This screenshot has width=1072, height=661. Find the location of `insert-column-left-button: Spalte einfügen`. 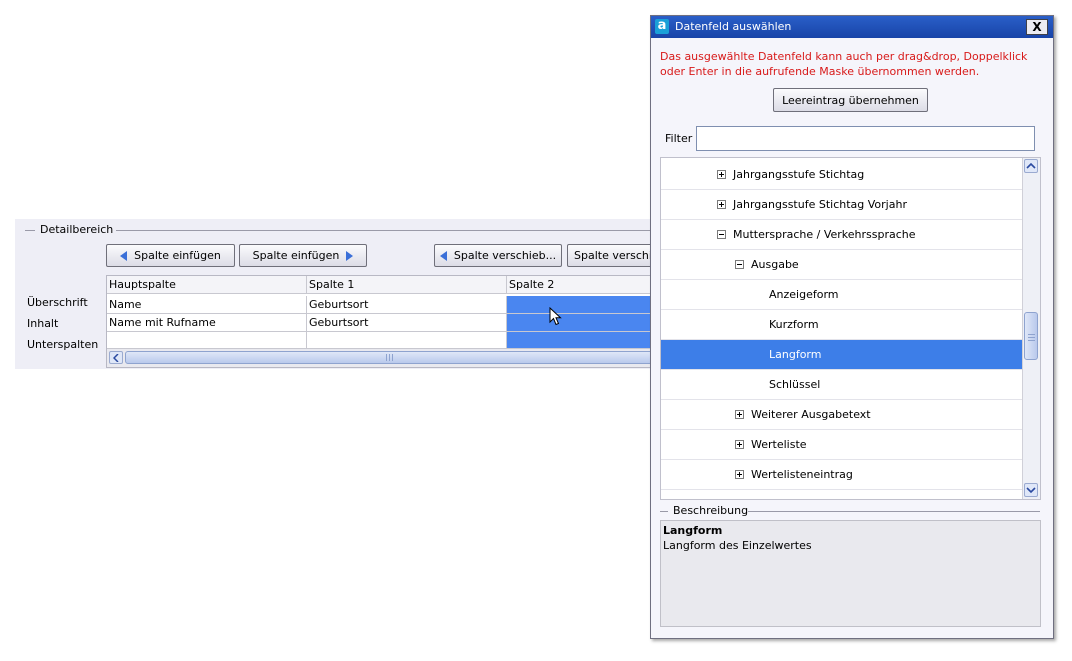

insert-column-left-button: Spalte einfügen is located at coordinates (170, 255).